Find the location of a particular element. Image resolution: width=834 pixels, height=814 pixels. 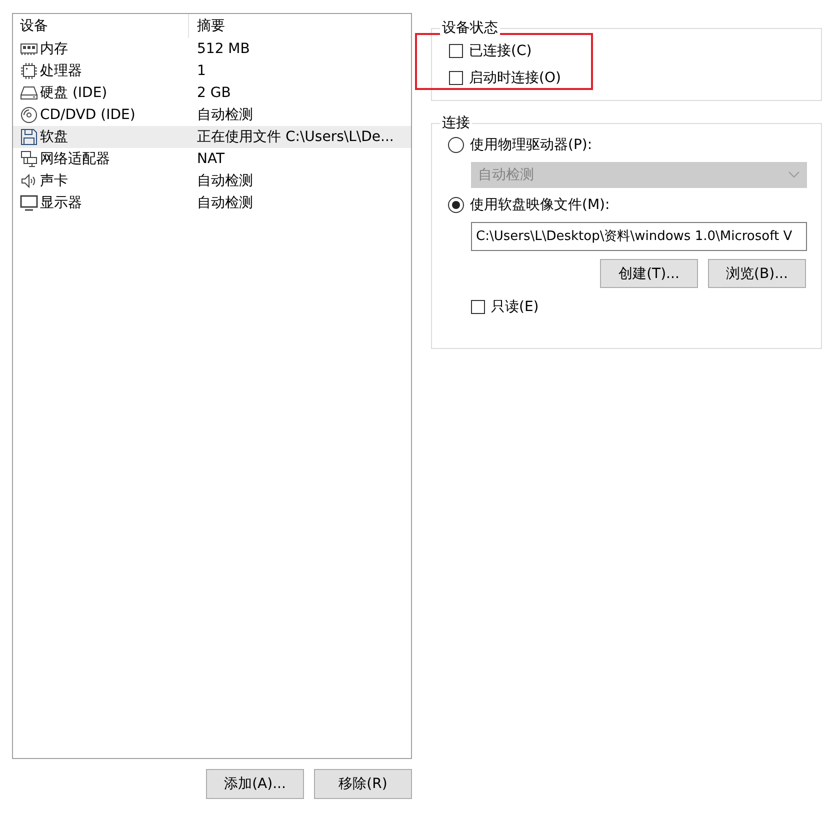

device-row: 内存 512 MB is located at coordinates (212, 49).